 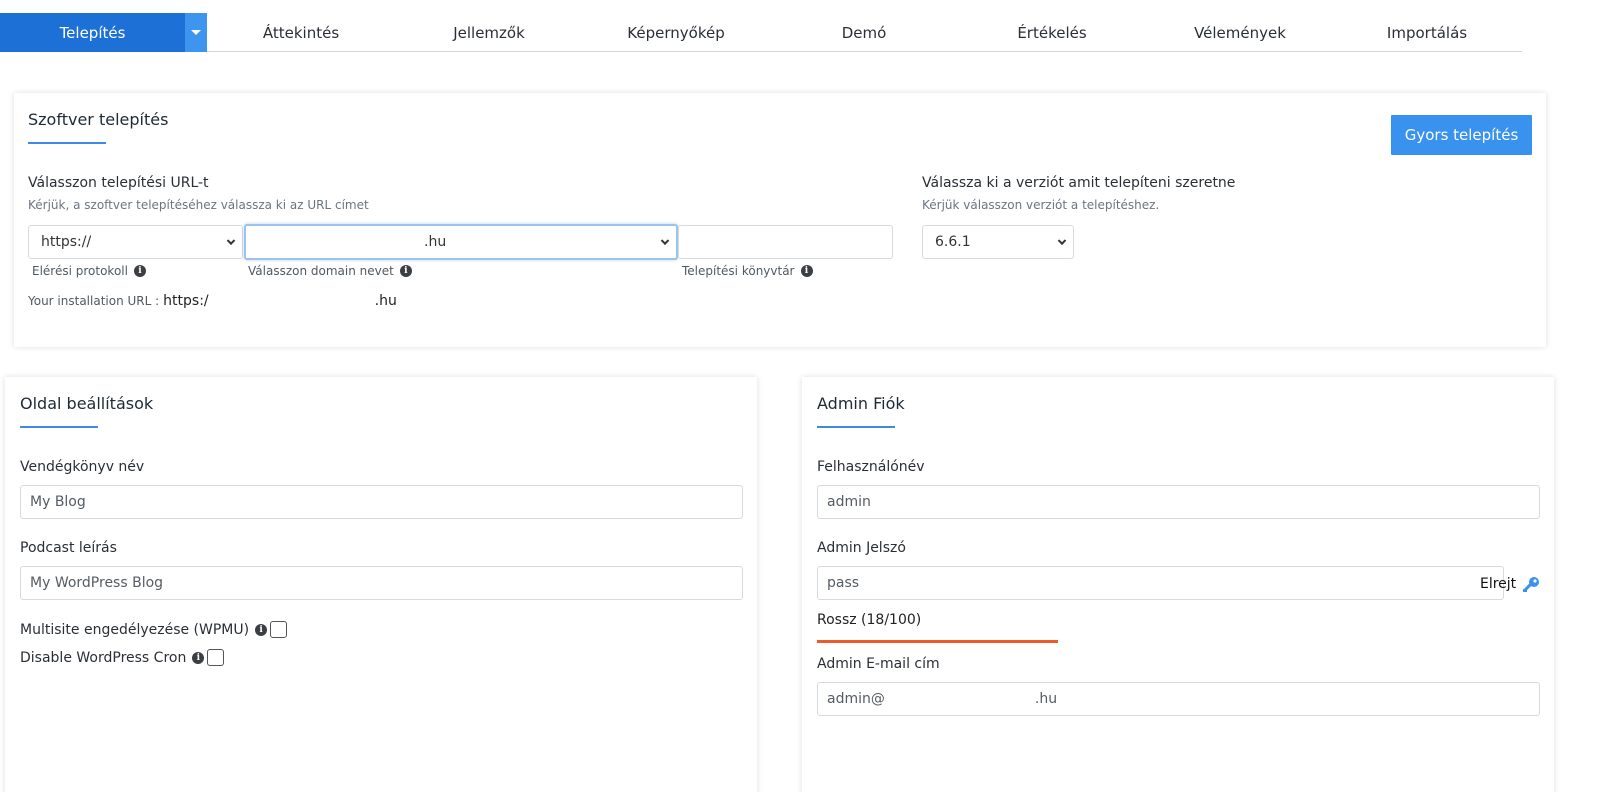 I want to click on card-title: Oldal beállítások, so click(x=87, y=403).